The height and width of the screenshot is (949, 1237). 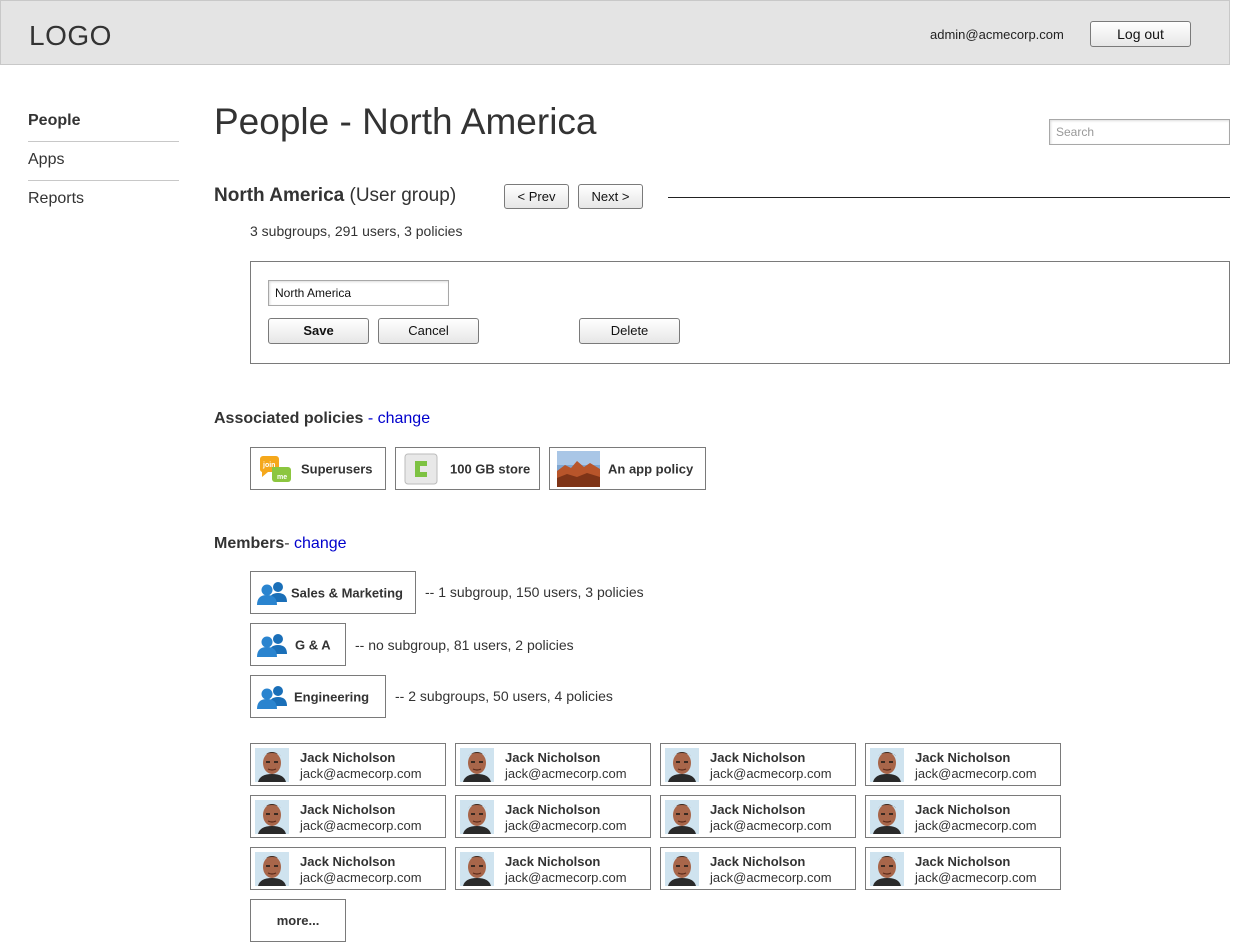 What do you see at coordinates (332, 696) in the screenshot?
I see `subgroup-label: Engineering` at bounding box center [332, 696].